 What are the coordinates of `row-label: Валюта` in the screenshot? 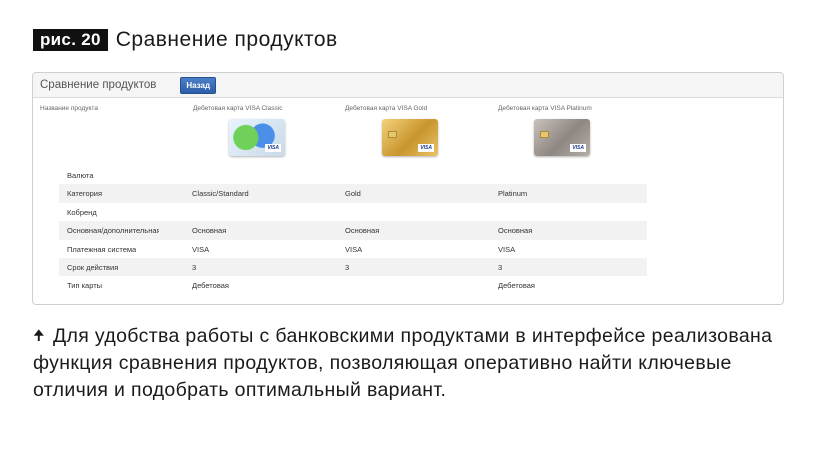 It's located at (80, 175).